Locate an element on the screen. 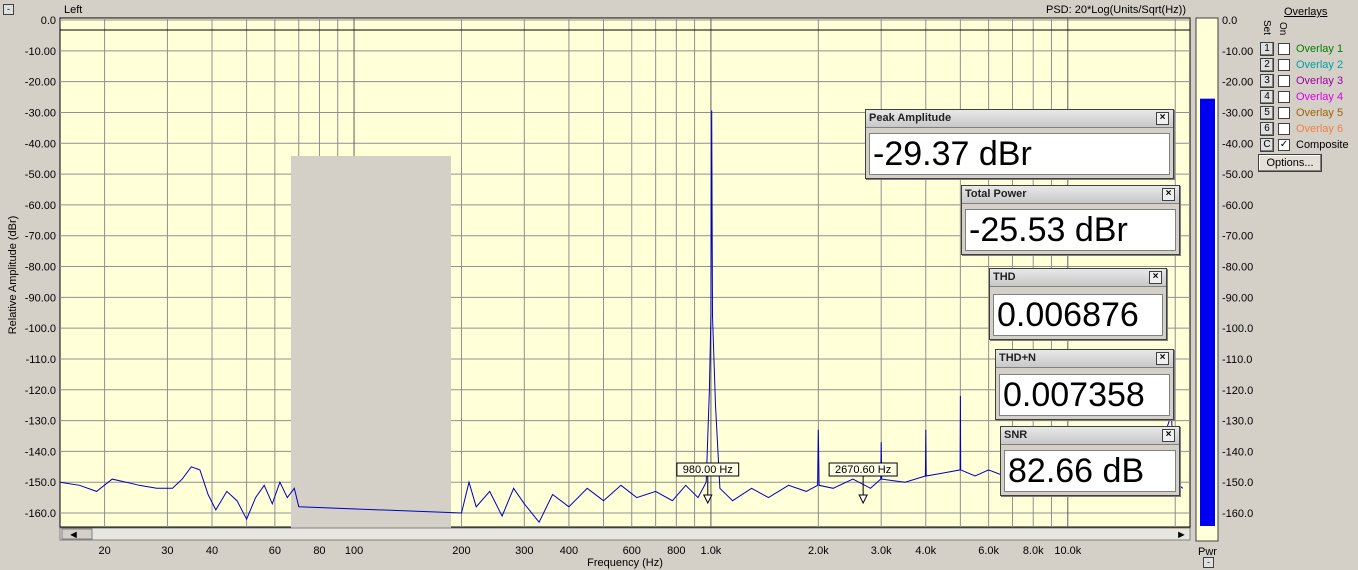 Image resolution: width=1358 pixels, height=570 pixels. overlay-set-button: 6 is located at coordinates (1267, 129).